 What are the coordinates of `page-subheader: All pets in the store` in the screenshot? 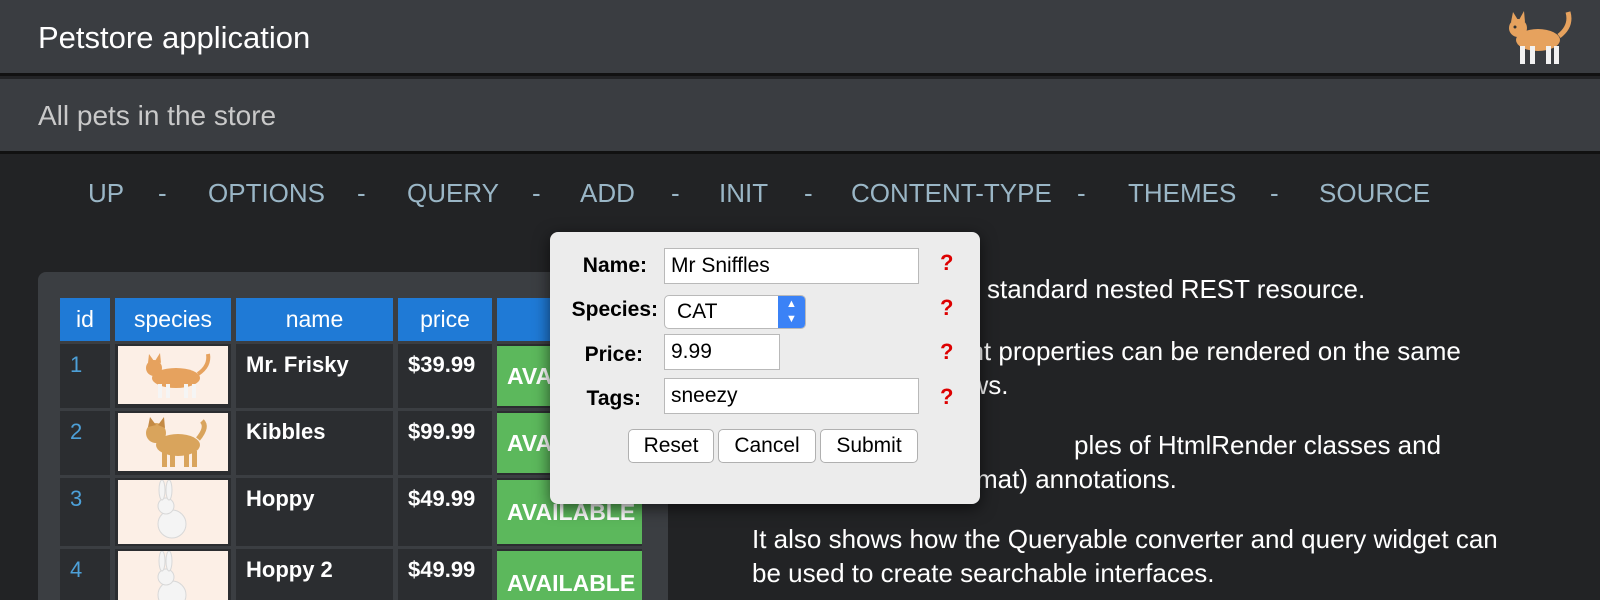 It's located at (800, 116).